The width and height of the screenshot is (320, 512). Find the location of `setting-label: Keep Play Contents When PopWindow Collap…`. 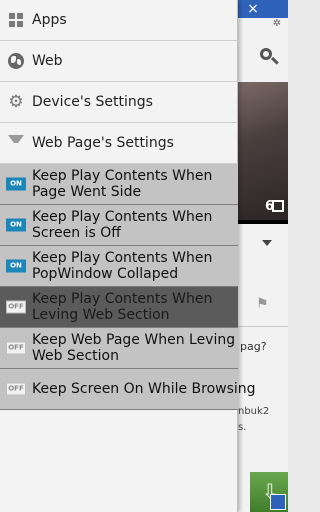

setting-label: Keep Play Contents When PopWindow Collap… is located at coordinates (122, 266).